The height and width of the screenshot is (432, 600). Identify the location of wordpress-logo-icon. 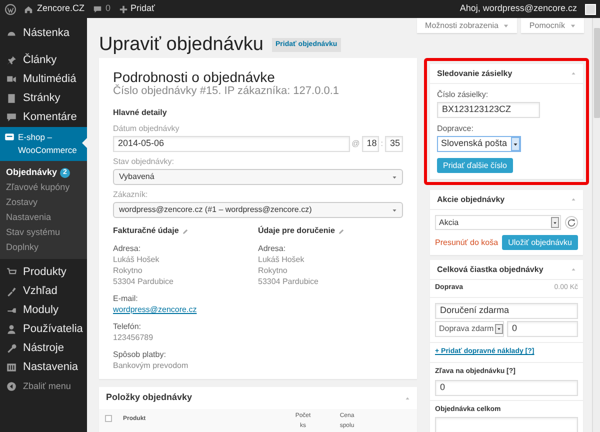
(10, 9).